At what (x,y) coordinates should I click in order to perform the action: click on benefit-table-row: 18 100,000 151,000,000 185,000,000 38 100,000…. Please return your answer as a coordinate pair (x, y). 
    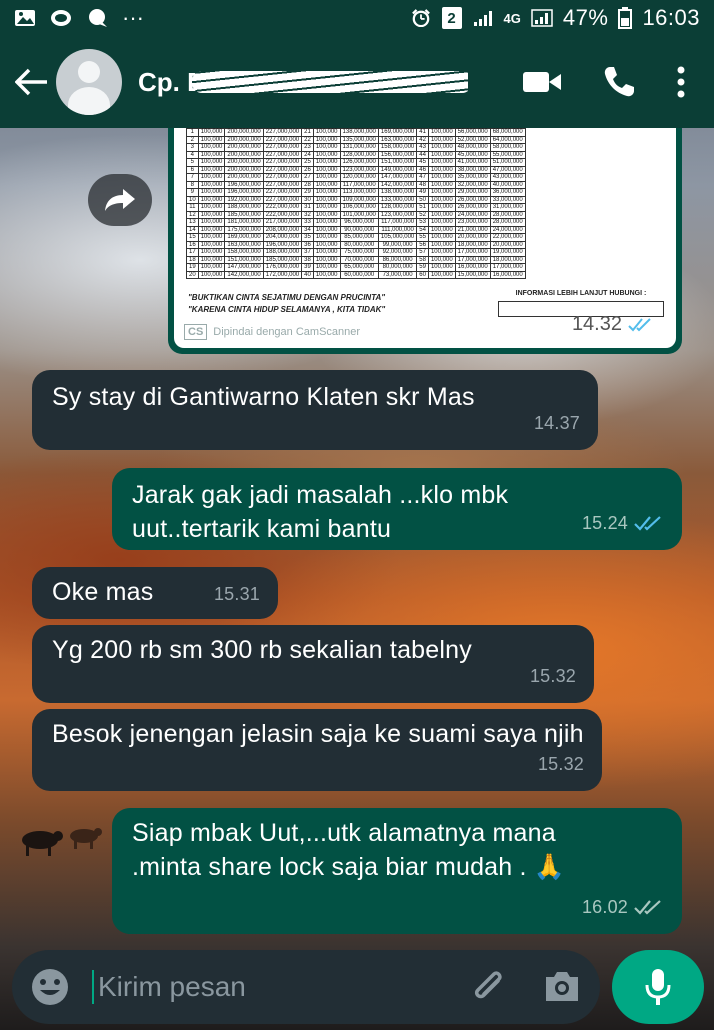
    Looking at the image, I should click on (356, 259).